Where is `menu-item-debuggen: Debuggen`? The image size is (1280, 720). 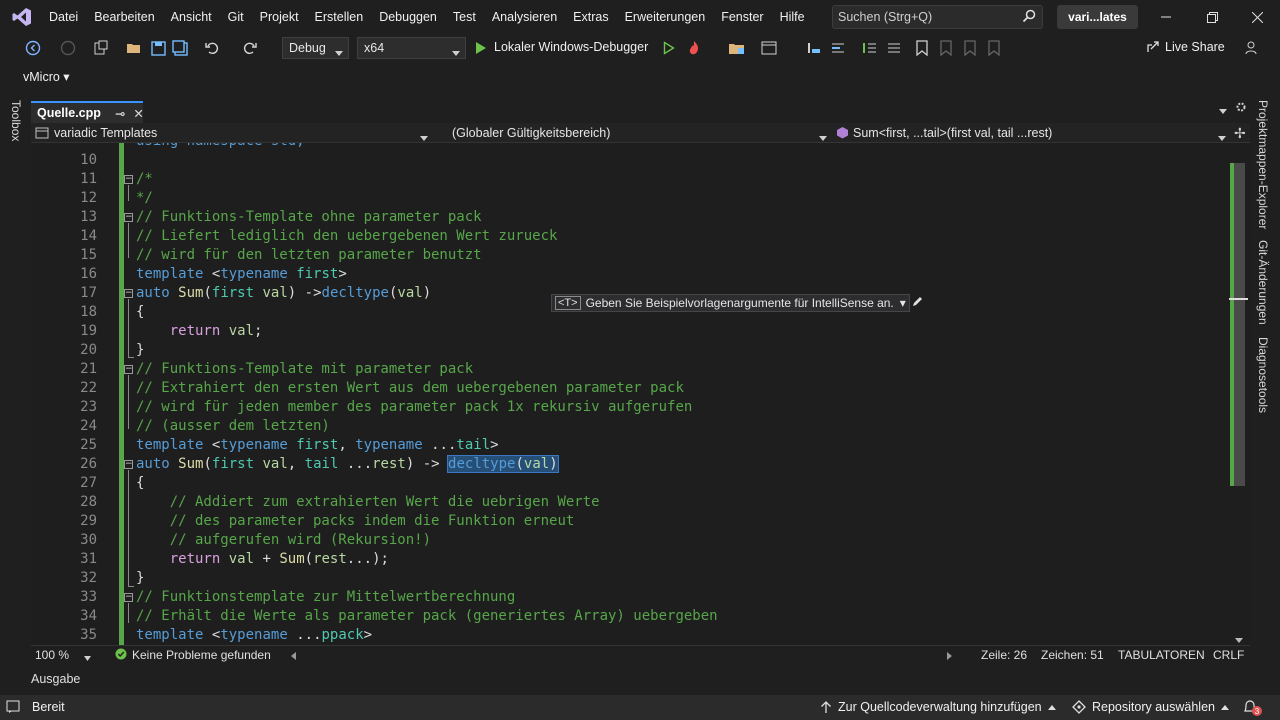
menu-item-debuggen: Debuggen is located at coordinates (408, 17).